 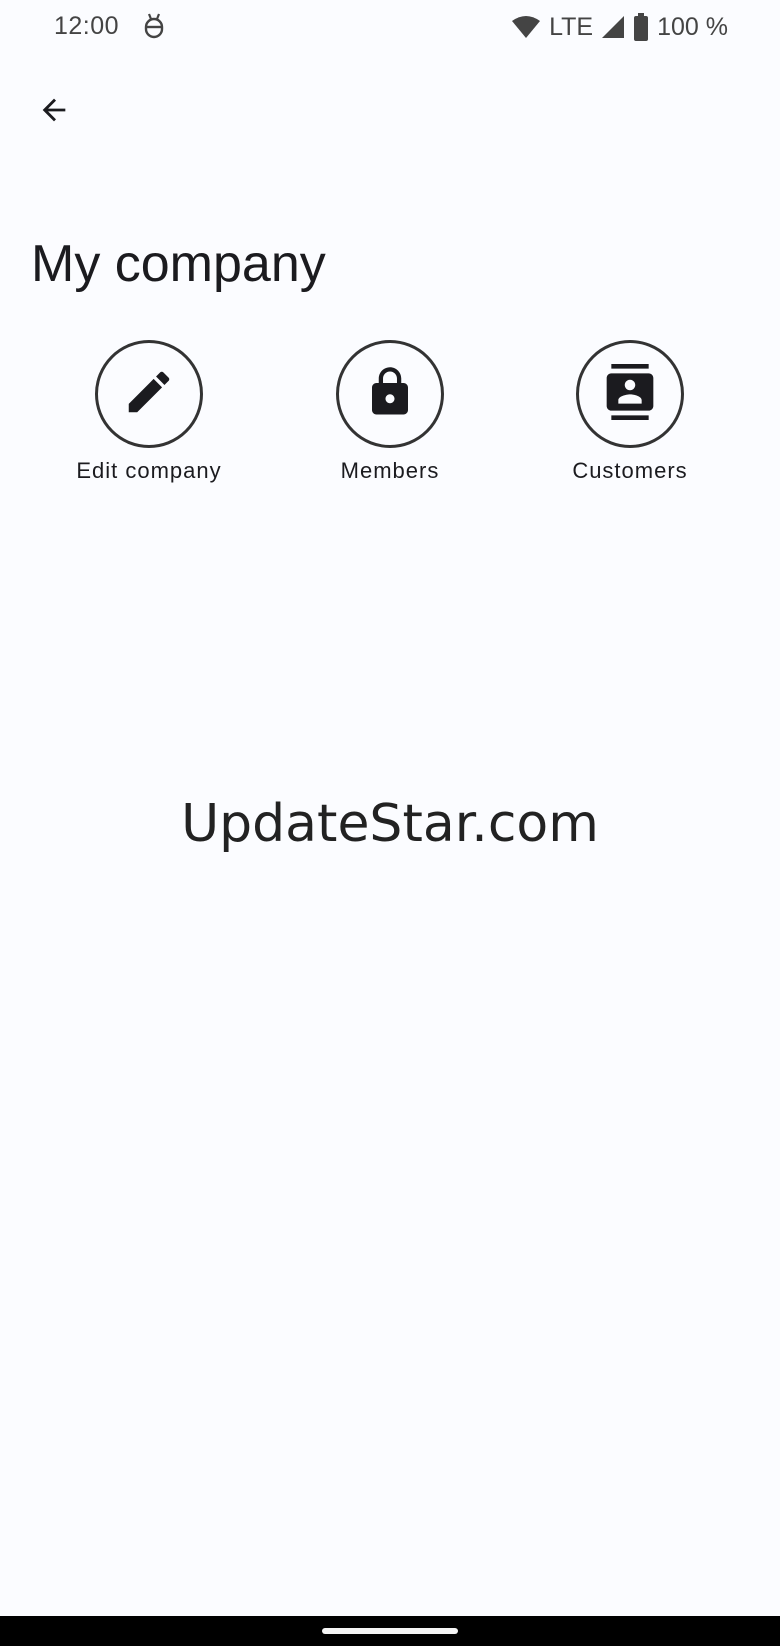 I want to click on battery-percent: 100 %, so click(x=692, y=26).